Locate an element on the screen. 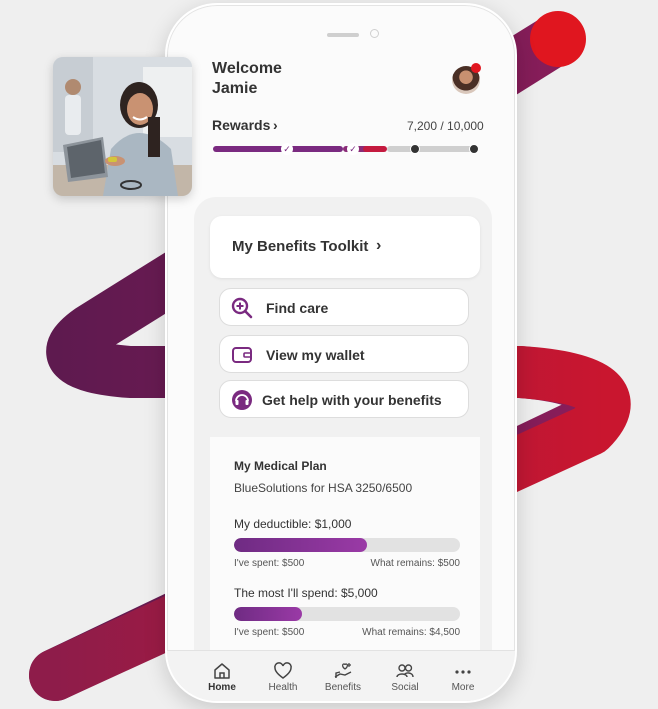 This screenshot has width=658, height=709. max-spend-remaining: What remains: $4,500 is located at coordinates (411, 632).